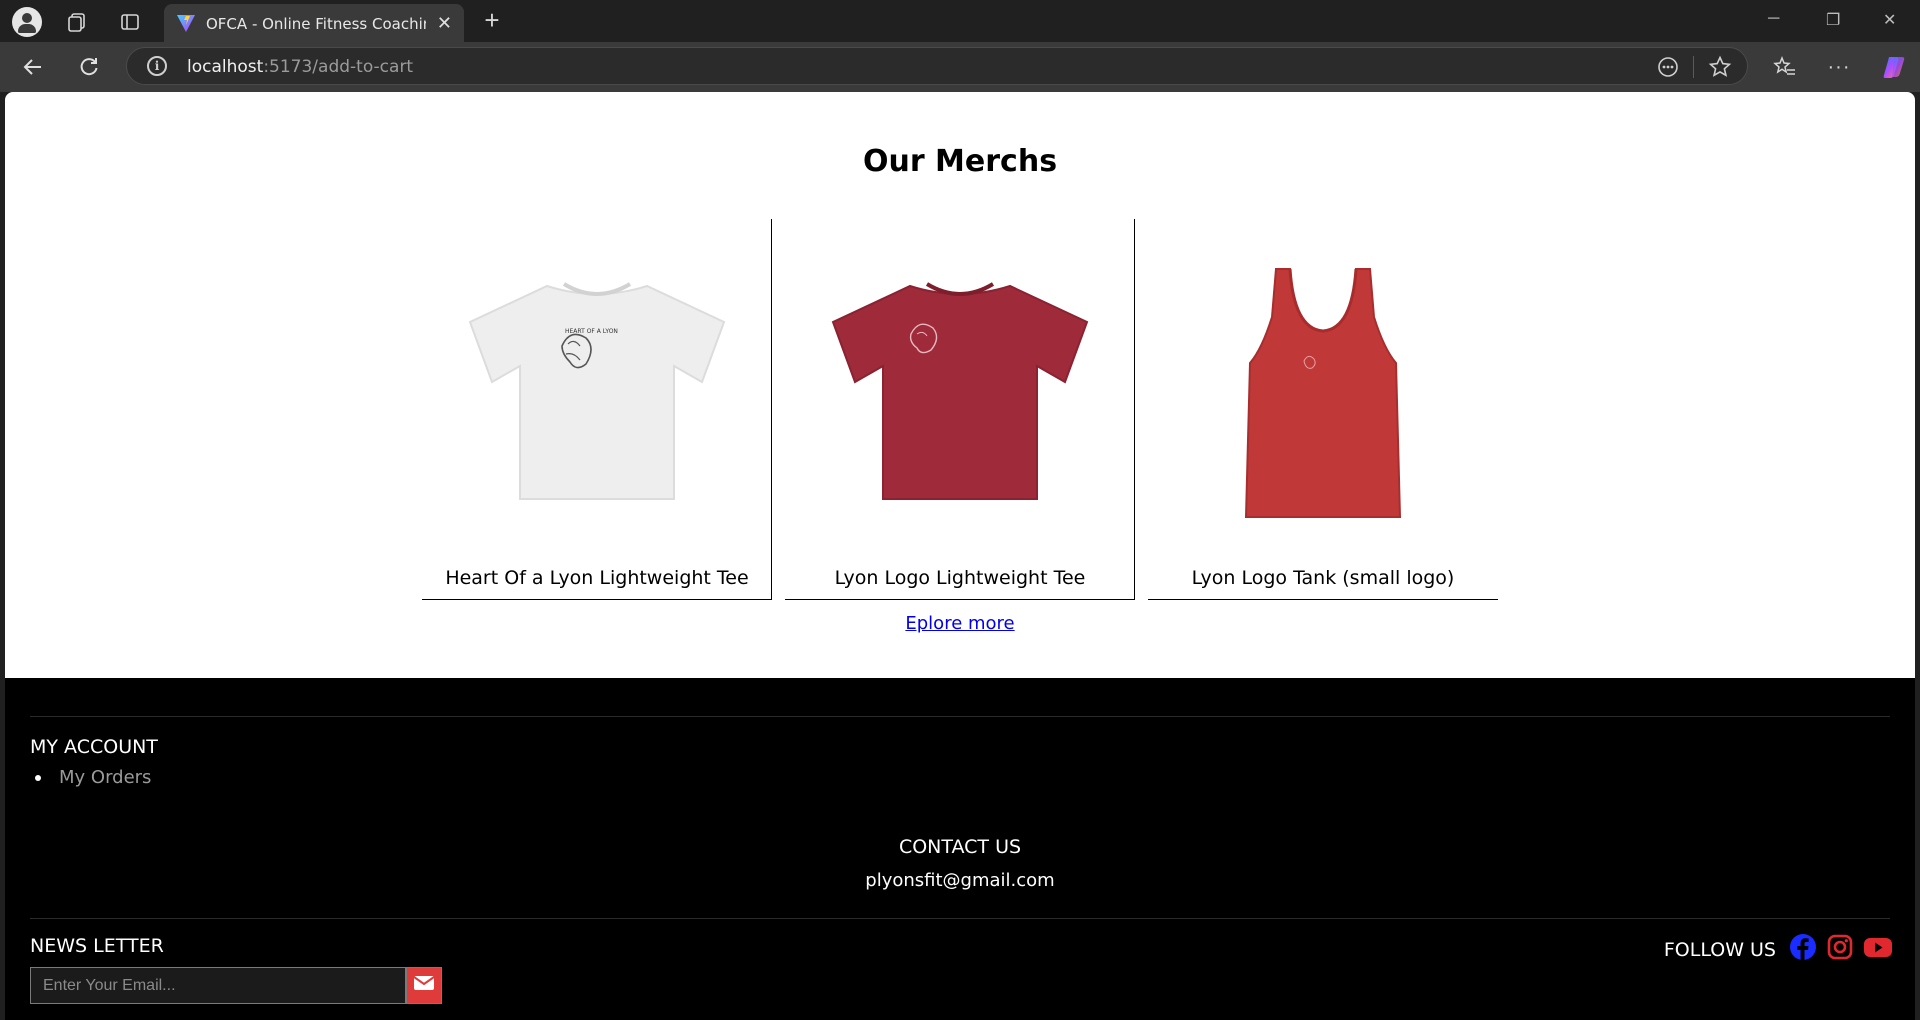  I want to click on address-toolbar: i localhost:5173/add-to-cart ···, so click(960, 67).